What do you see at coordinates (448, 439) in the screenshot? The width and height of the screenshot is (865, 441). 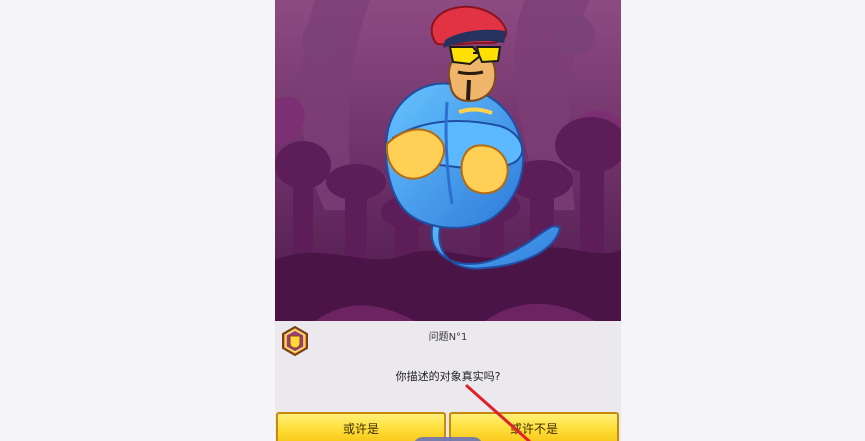 I see `bottom-nav-handle` at bounding box center [448, 439].